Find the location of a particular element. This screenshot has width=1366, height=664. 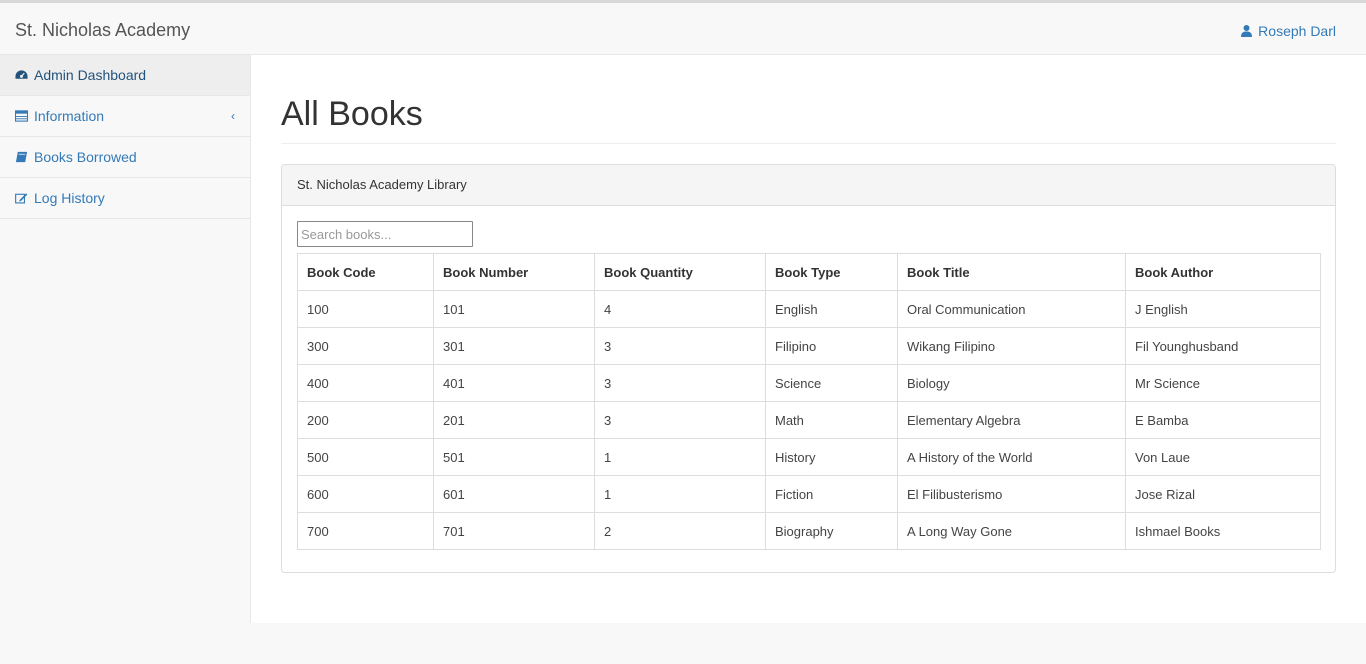

sidebar-item-label: Information is located at coordinates (69, 116).